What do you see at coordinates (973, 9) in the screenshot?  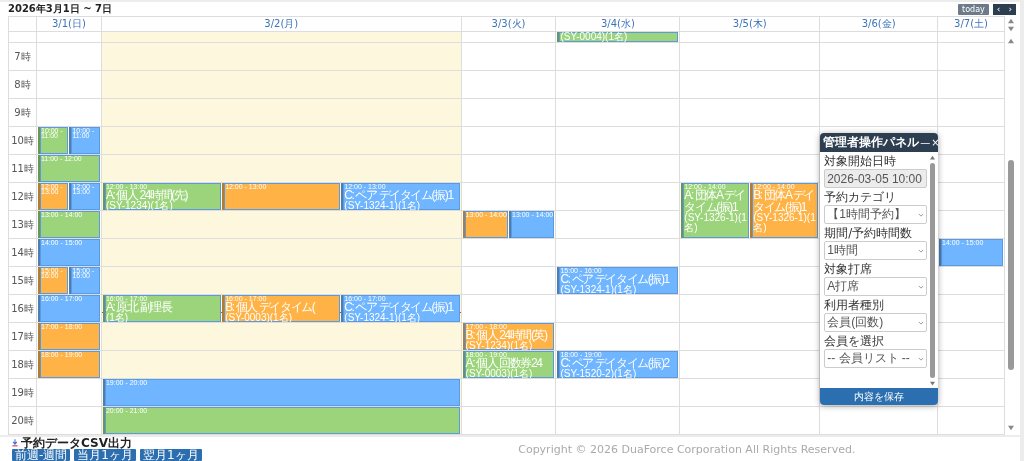 I see `today-button: today` at bounding box center [973, 9].